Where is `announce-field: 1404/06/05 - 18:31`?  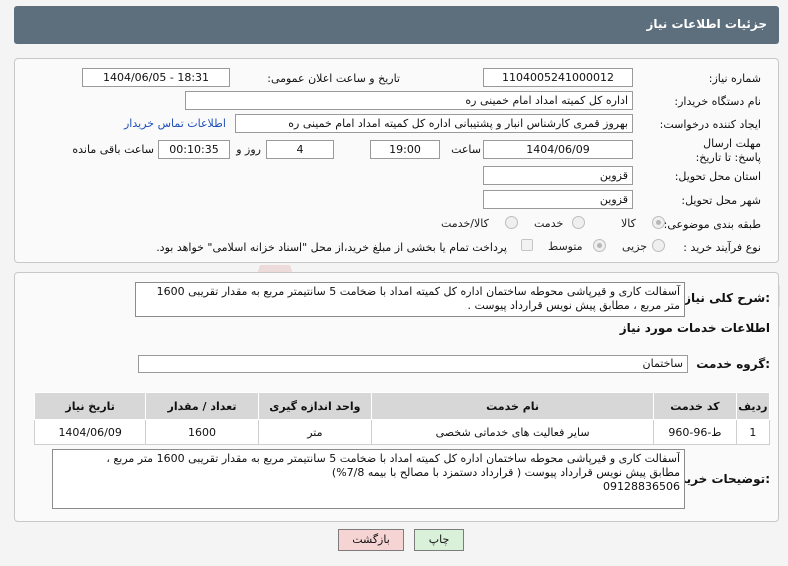 announce-field: 1404/06/05 - 18:31 is located at coordinates (156, 77).